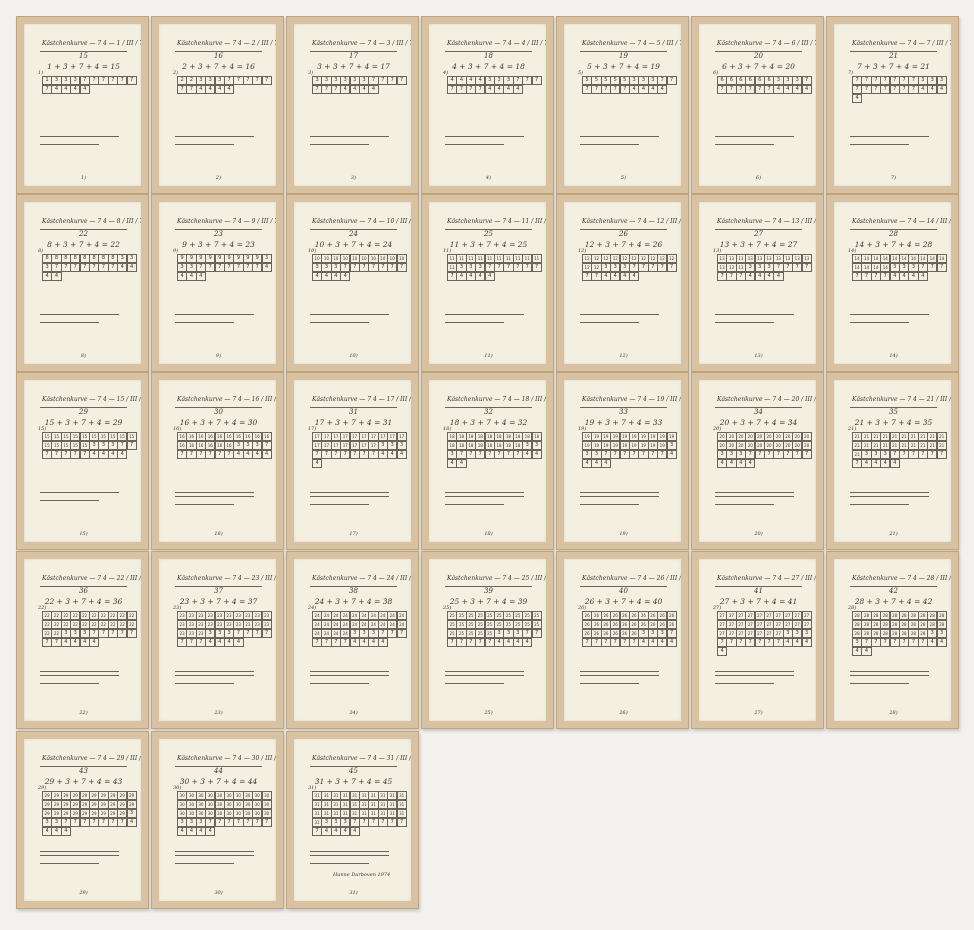  What do you see at coordinates (359, 89) in the screenshot?
I see `box-row: 7774444` at bounding box center [359, 89].